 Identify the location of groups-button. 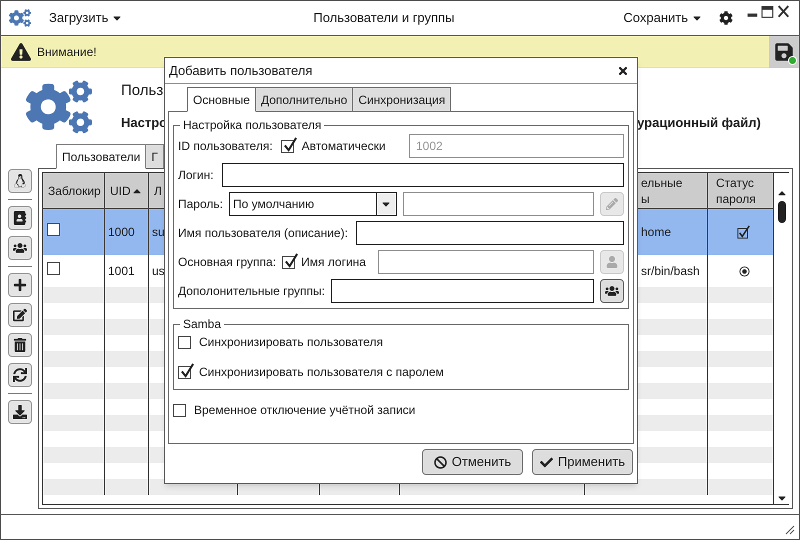
(612, 291).